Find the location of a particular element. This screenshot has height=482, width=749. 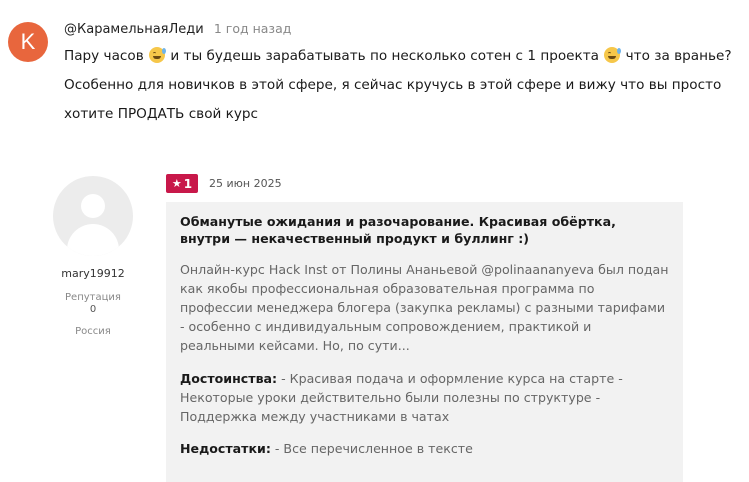

comment-text-part1: Пару часов is located at coordinates (104, 56).